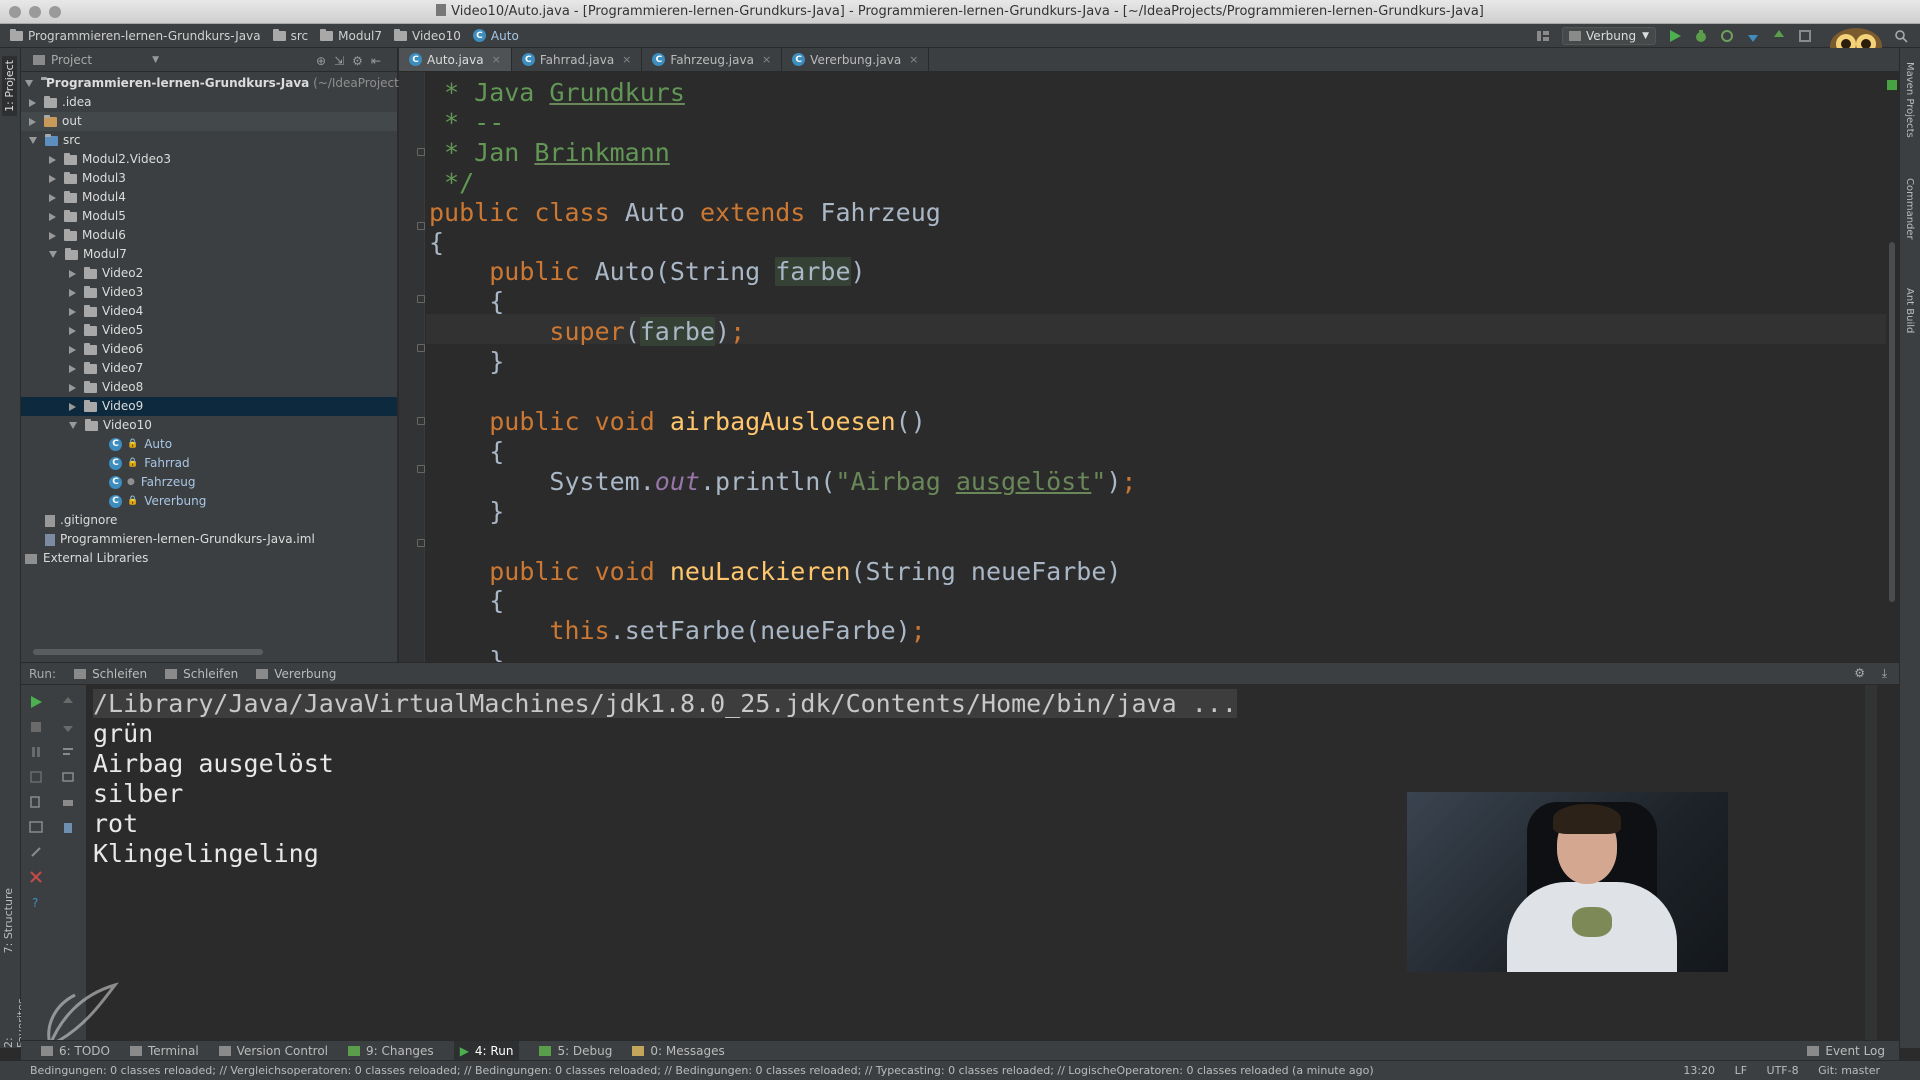 Image resolution: width=1920 pixels, height=1080 pixels. Describe the element at coordinates (68, 777) in the screenshot. I see `scroll-to-end-icon` at that location.